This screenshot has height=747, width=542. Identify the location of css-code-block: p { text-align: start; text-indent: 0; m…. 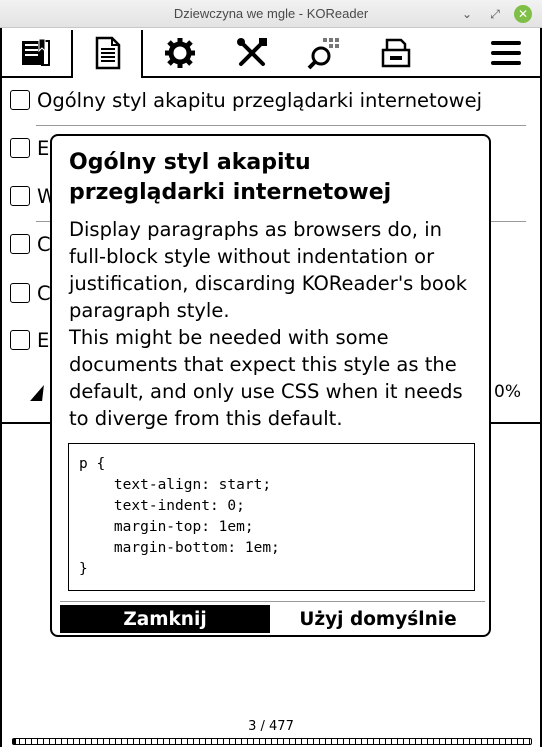
(271, 517).